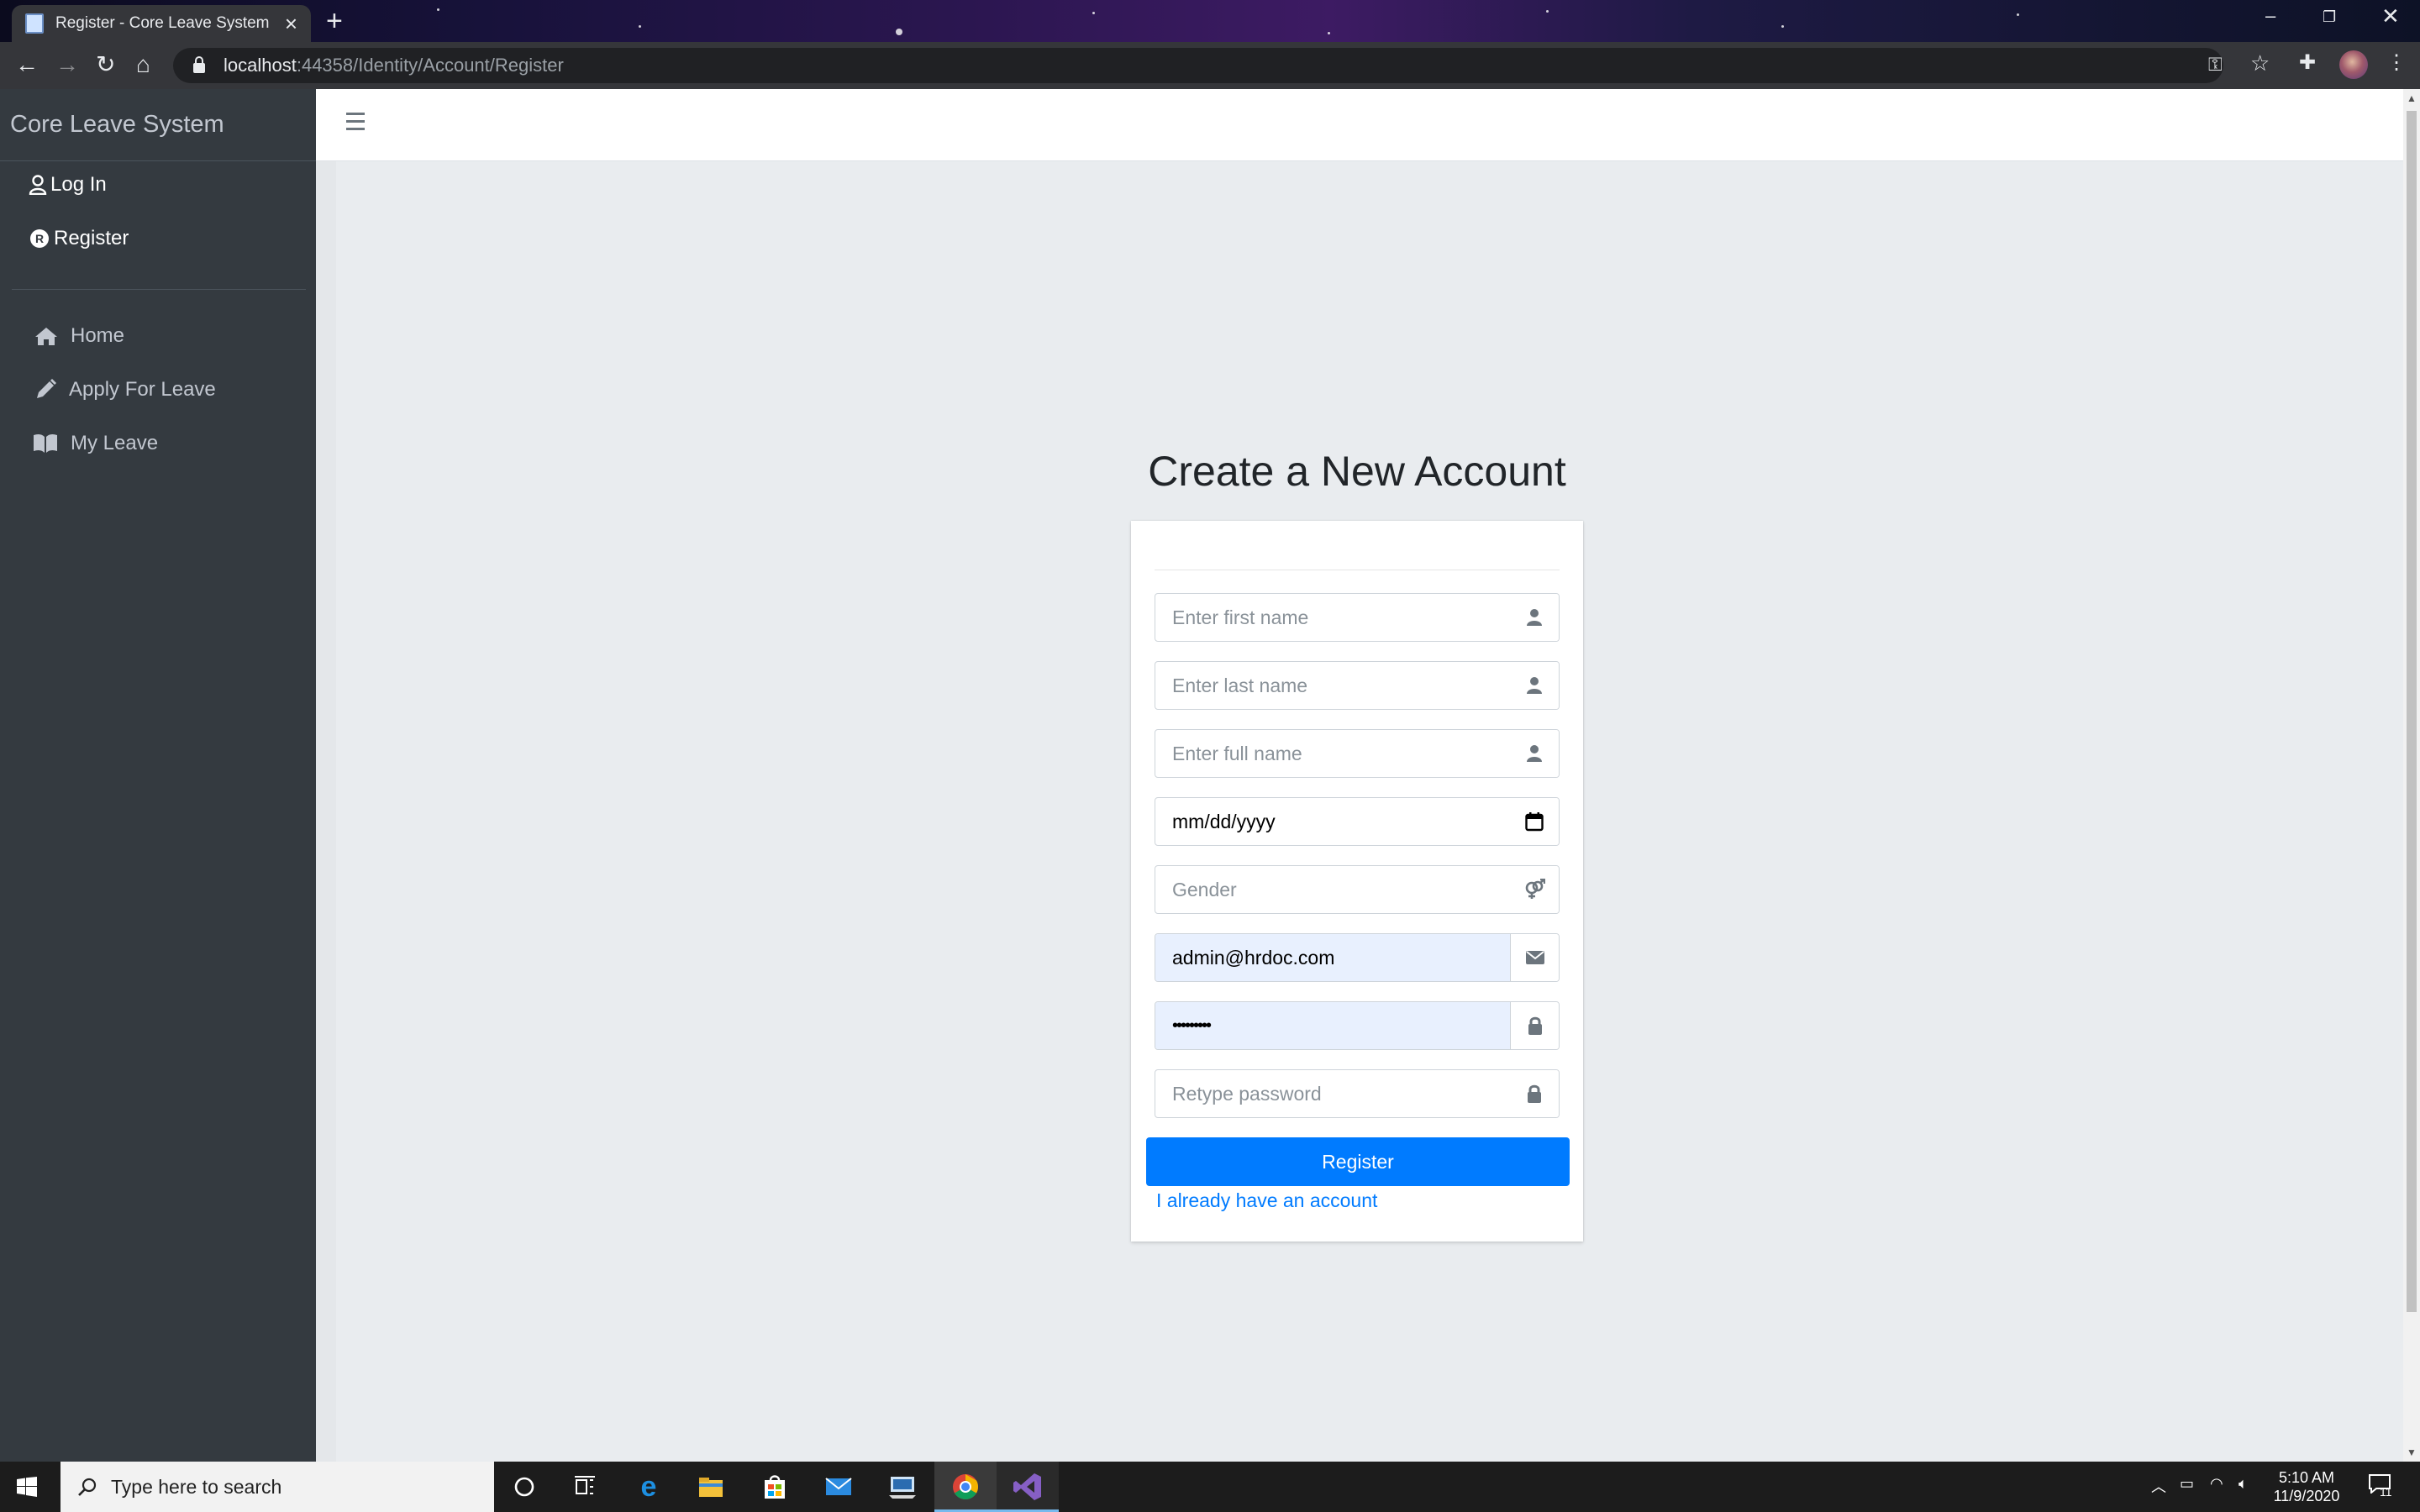 This screenshot has height=1512, width=2420. I want to click on date-input: mm/dd/yyyy, so click(1332, 821).